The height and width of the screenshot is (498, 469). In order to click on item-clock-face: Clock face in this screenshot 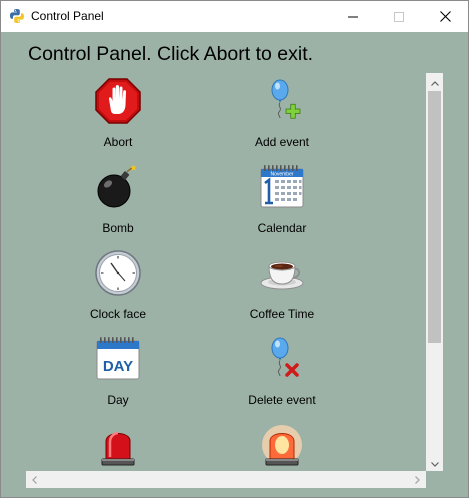, I will do `click(118, 285)`.